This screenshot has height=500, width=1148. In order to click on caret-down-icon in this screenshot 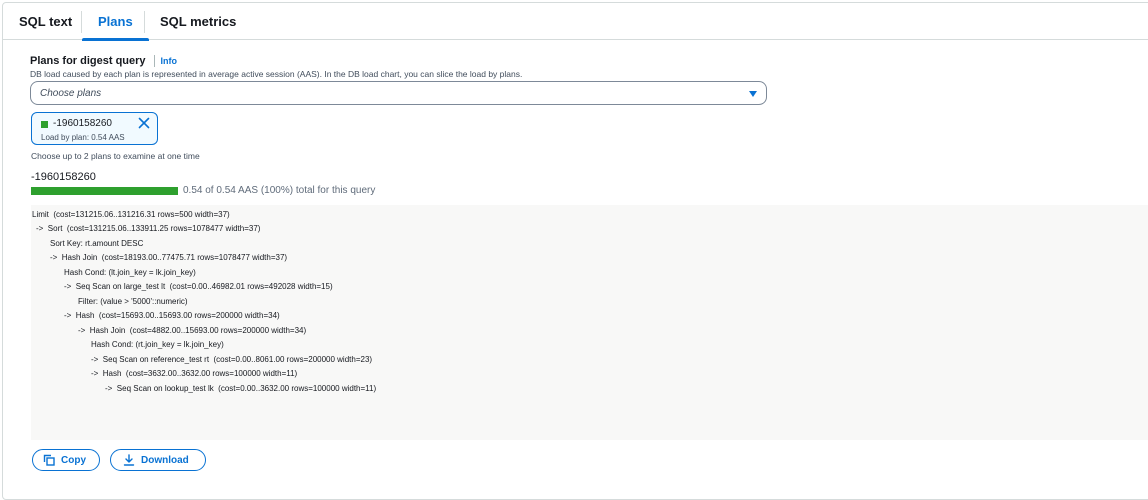, I will do `click(753, 94)`.